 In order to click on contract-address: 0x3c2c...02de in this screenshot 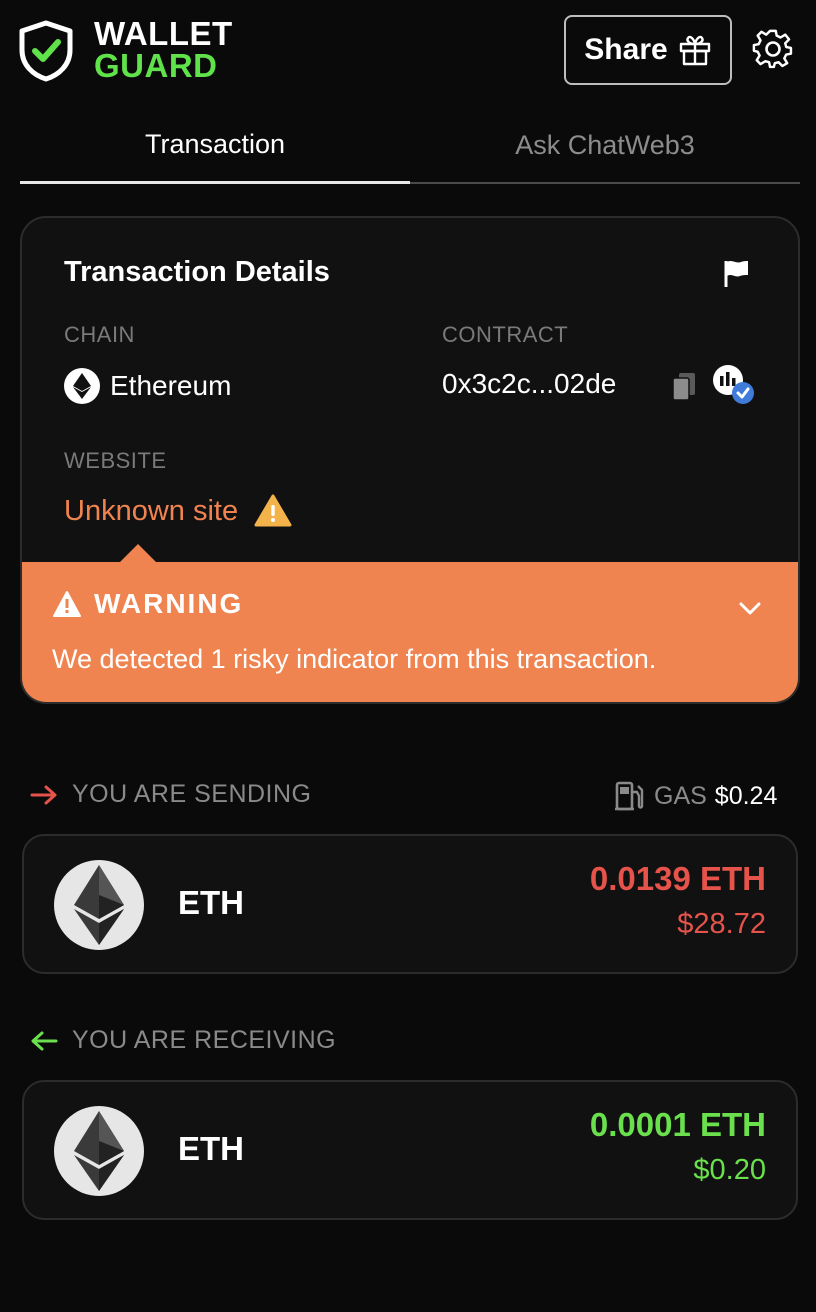, I will do `click(529, 383)`.